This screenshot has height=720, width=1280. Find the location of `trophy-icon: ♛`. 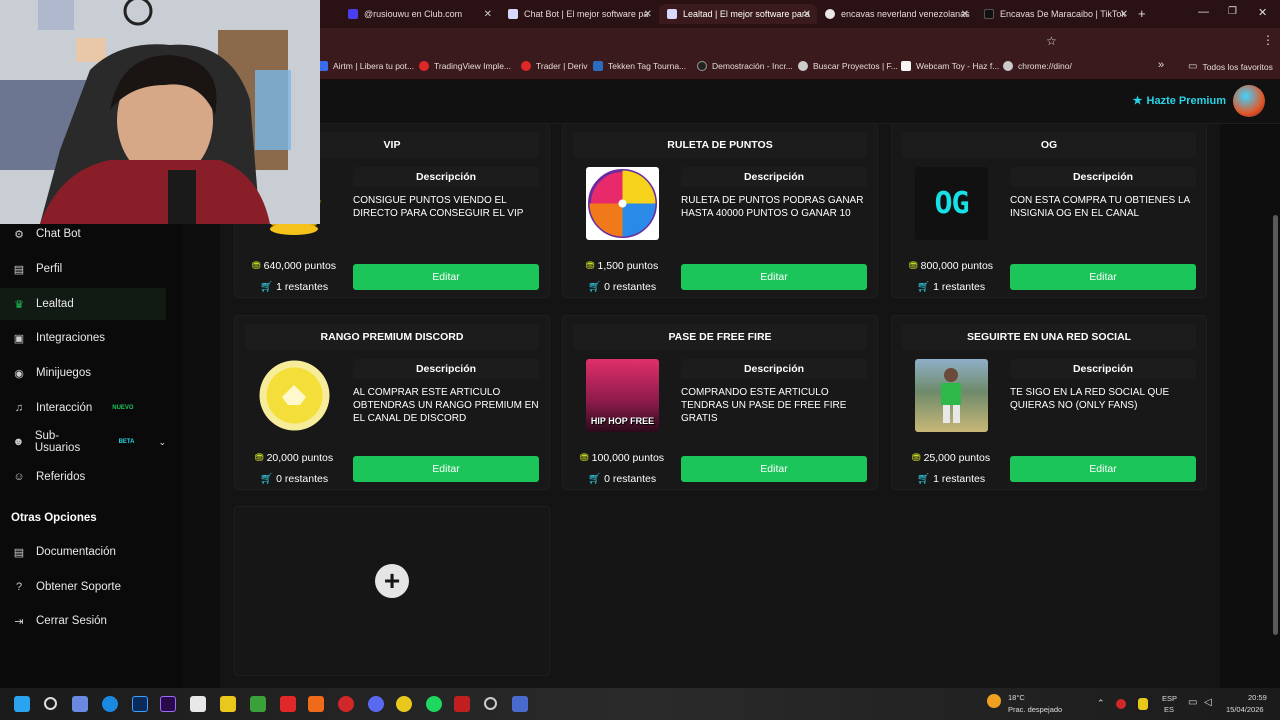

trophy-icon: ♛ is located at coordinates (19, 305).